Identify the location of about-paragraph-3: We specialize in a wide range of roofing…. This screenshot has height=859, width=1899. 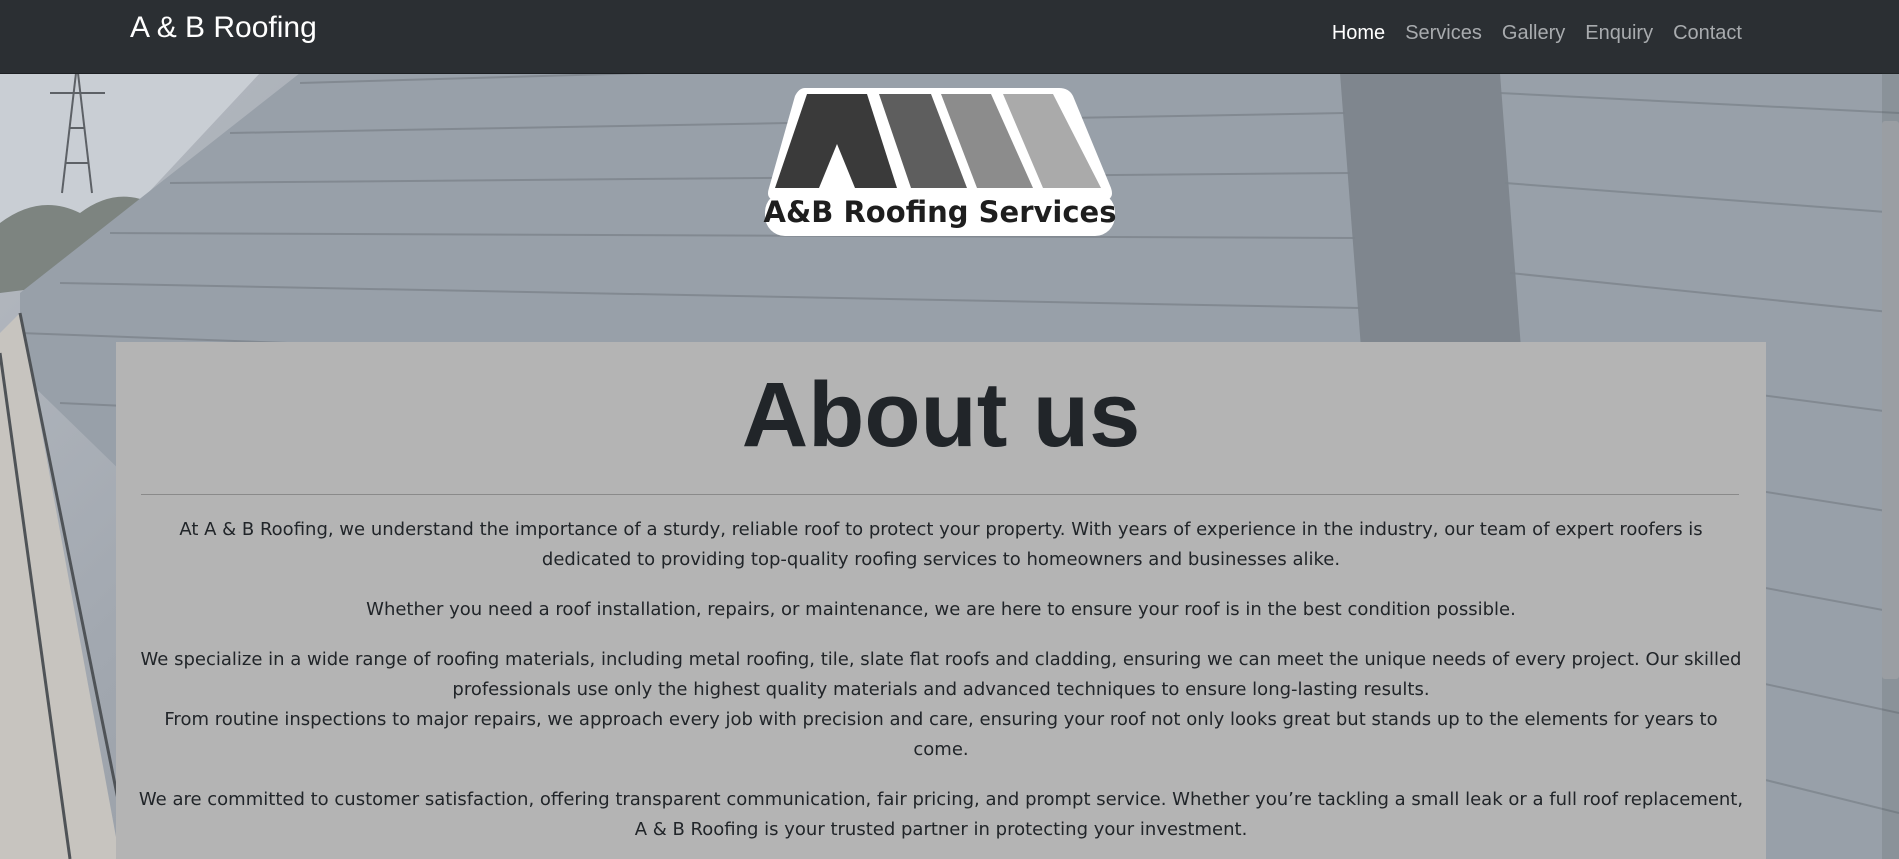
(941, 674).